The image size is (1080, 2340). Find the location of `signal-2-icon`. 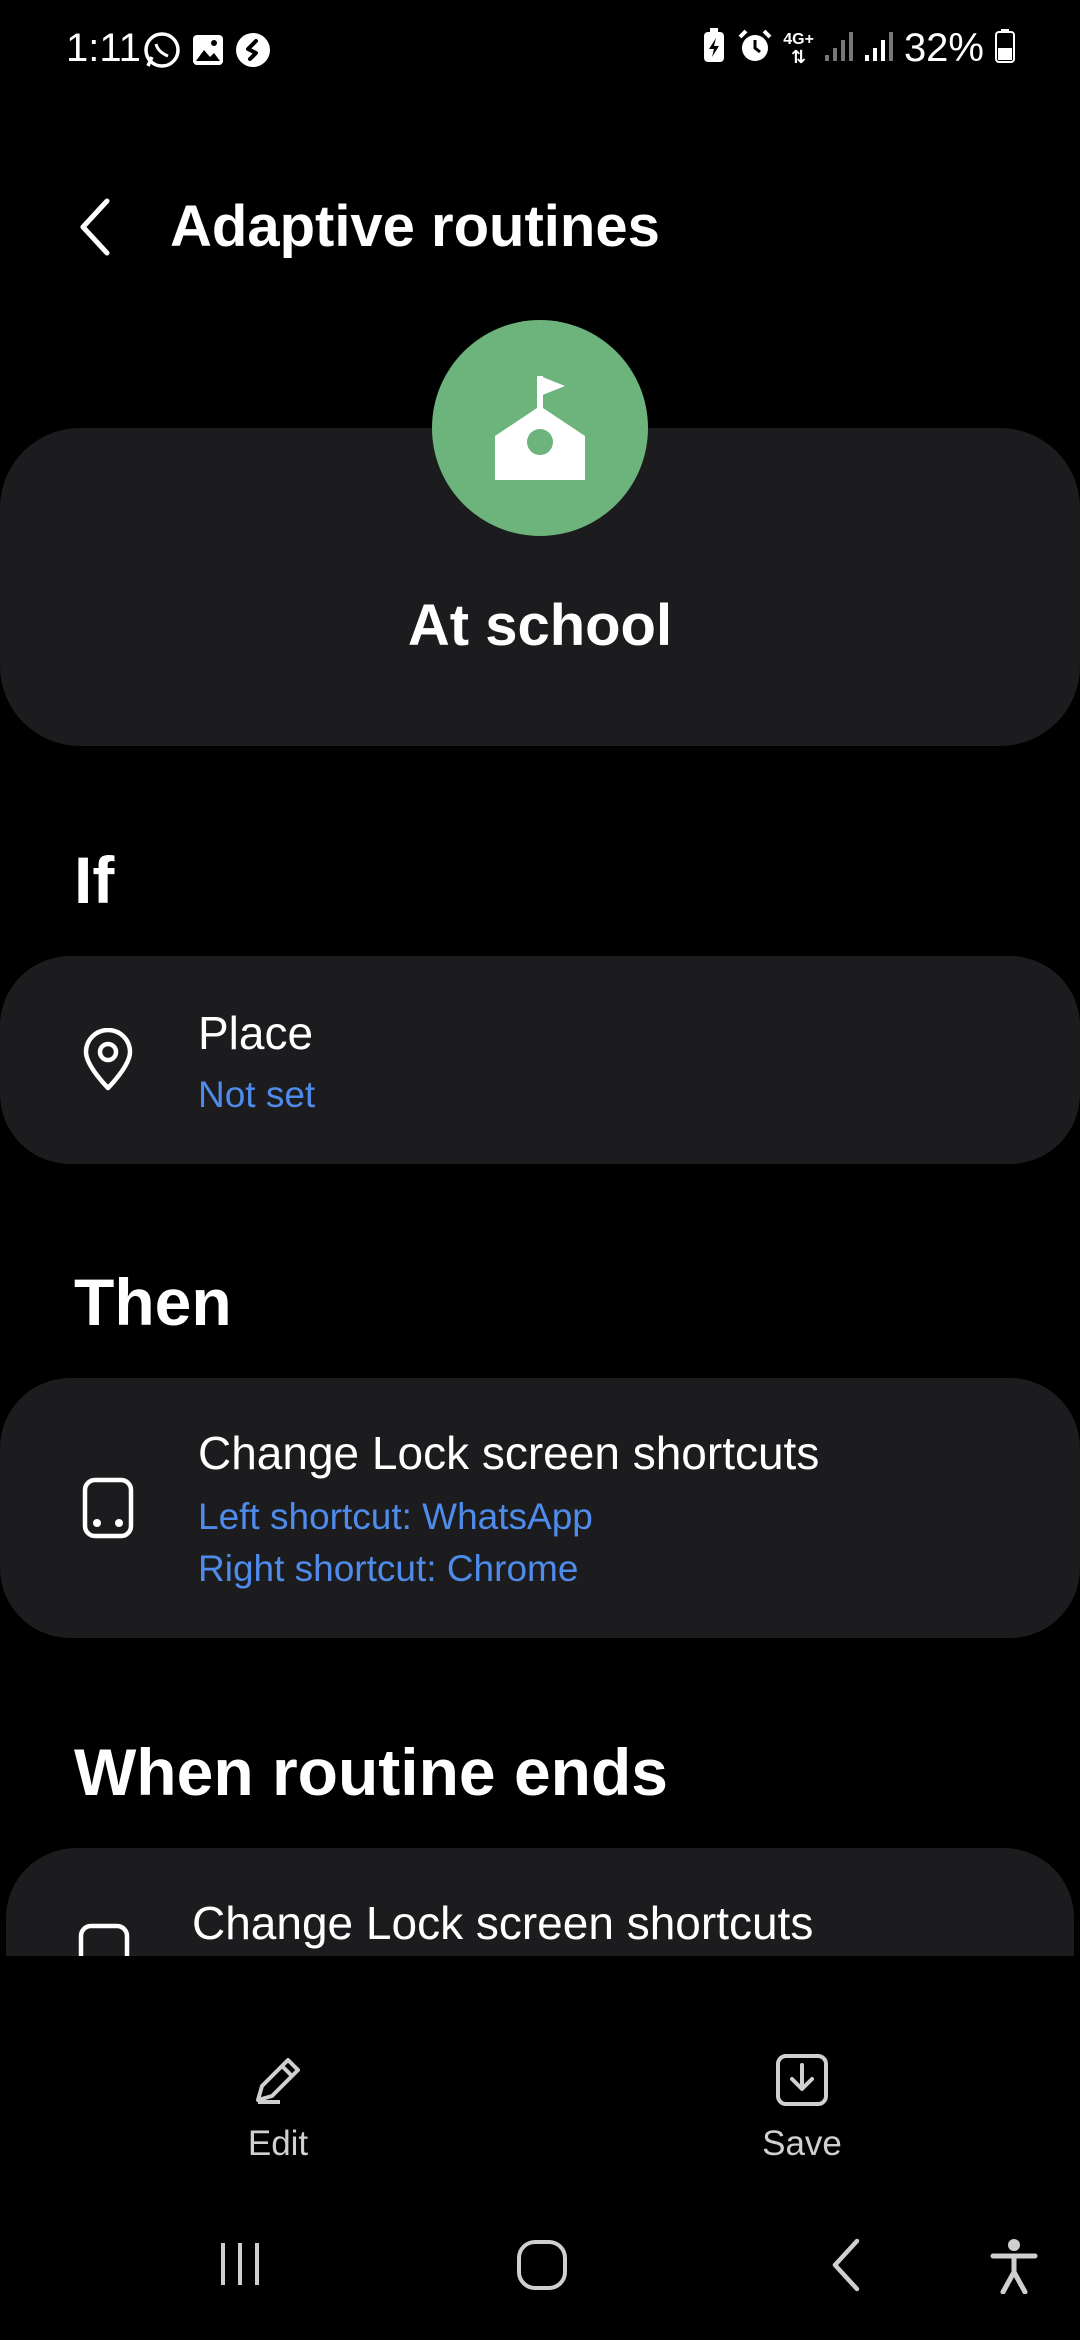

signal-2-icon is located at coordinates (879, 48).